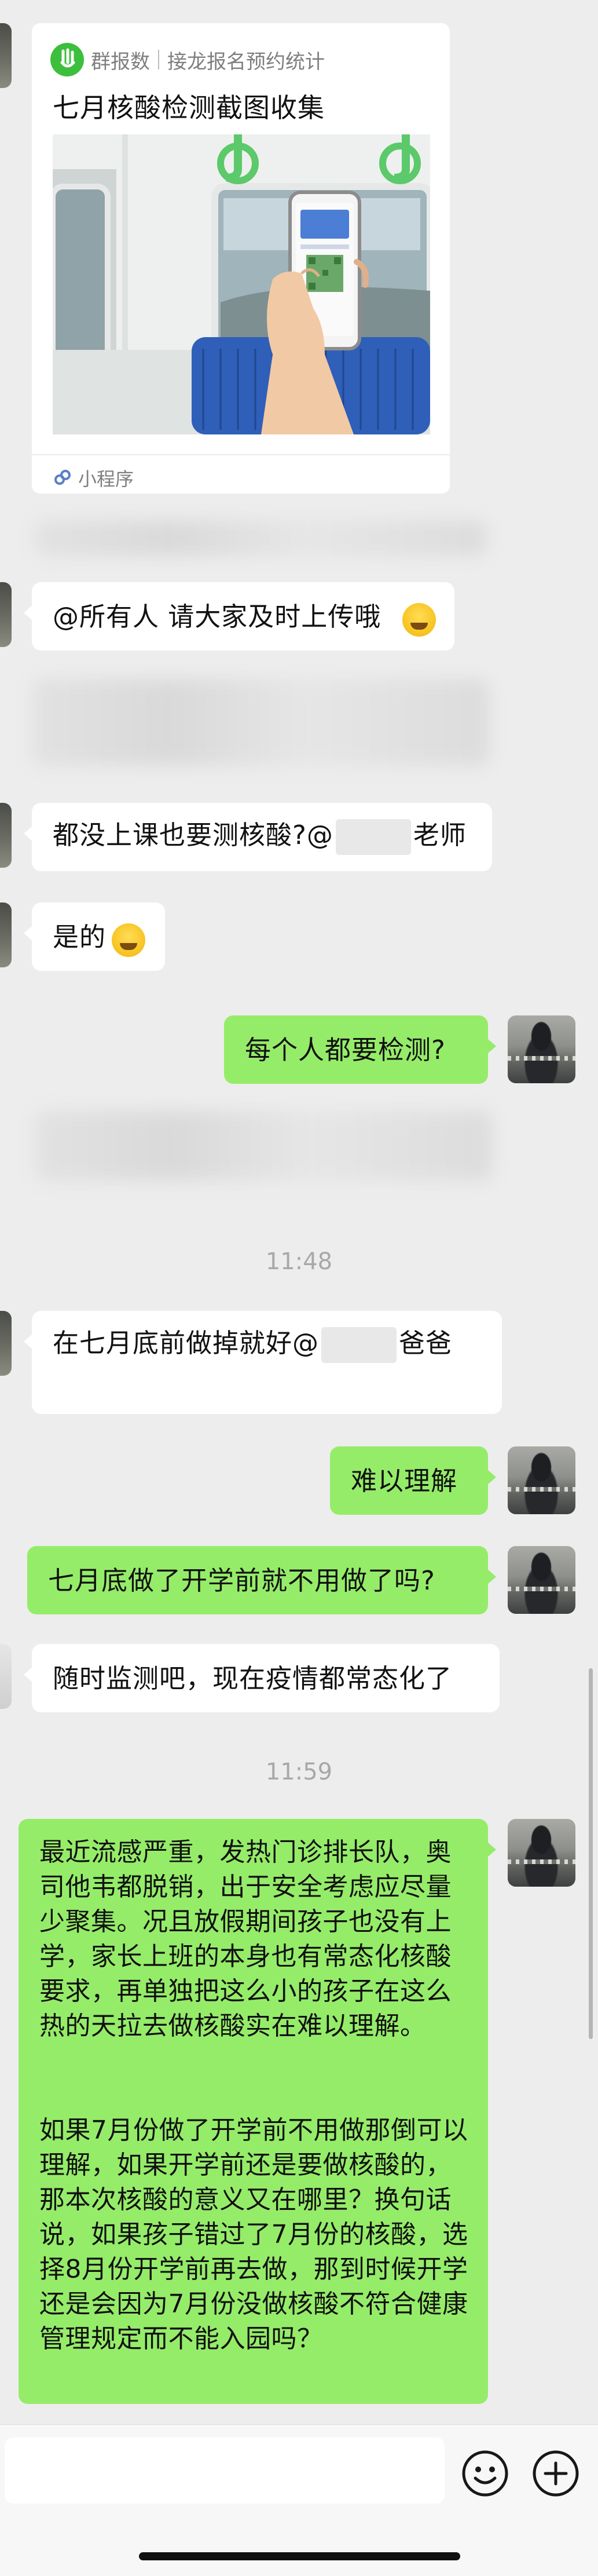 The height and width of the screenshot is (2576, 598). What do you see at coordinates (253, 1678) in the screenshot?
I see `message-text: 随时监测吧，现在疫情都常态化了` at bounding box center [253, 1678].